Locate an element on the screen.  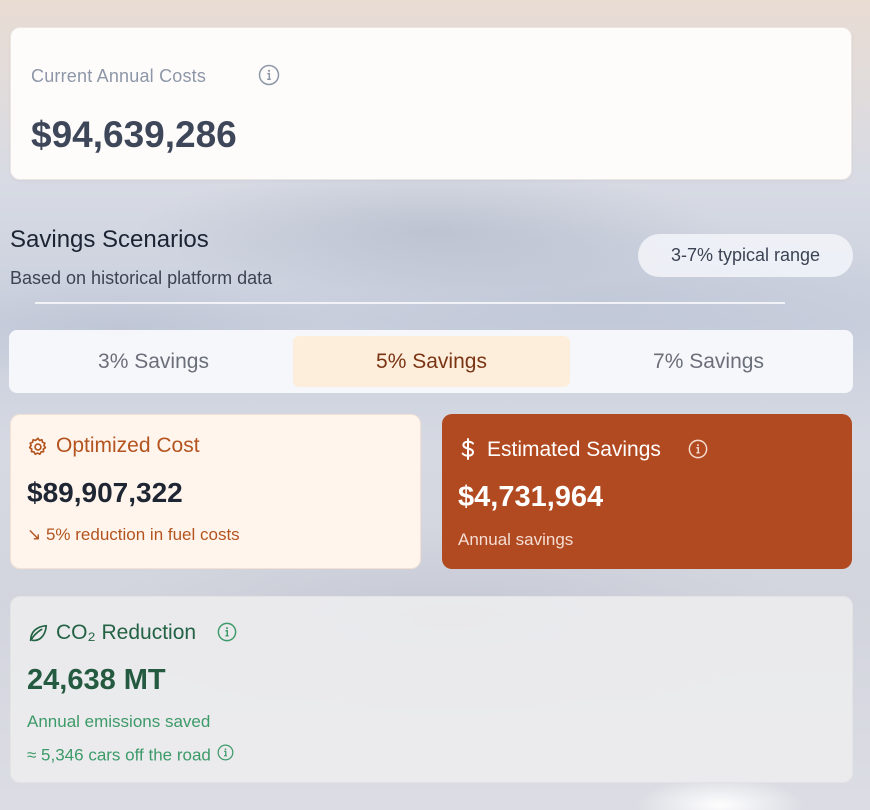
cars-equivalent: ≈ 5,346 cars off the road is located at coordinates (130, 755).